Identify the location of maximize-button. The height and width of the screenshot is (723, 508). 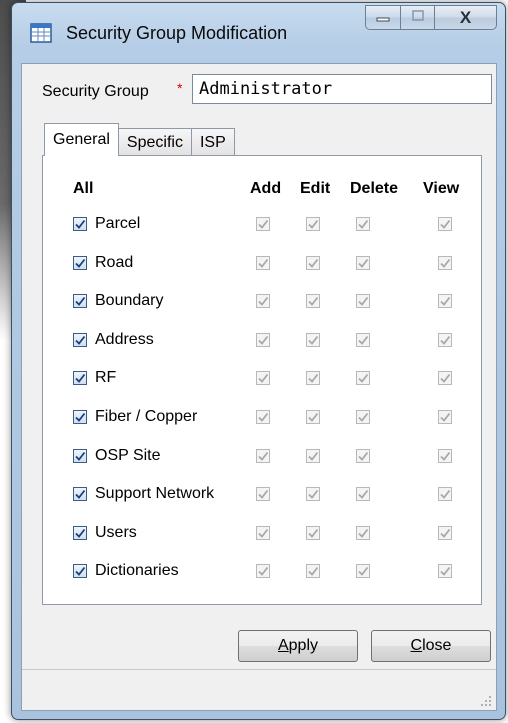
(418, 17).